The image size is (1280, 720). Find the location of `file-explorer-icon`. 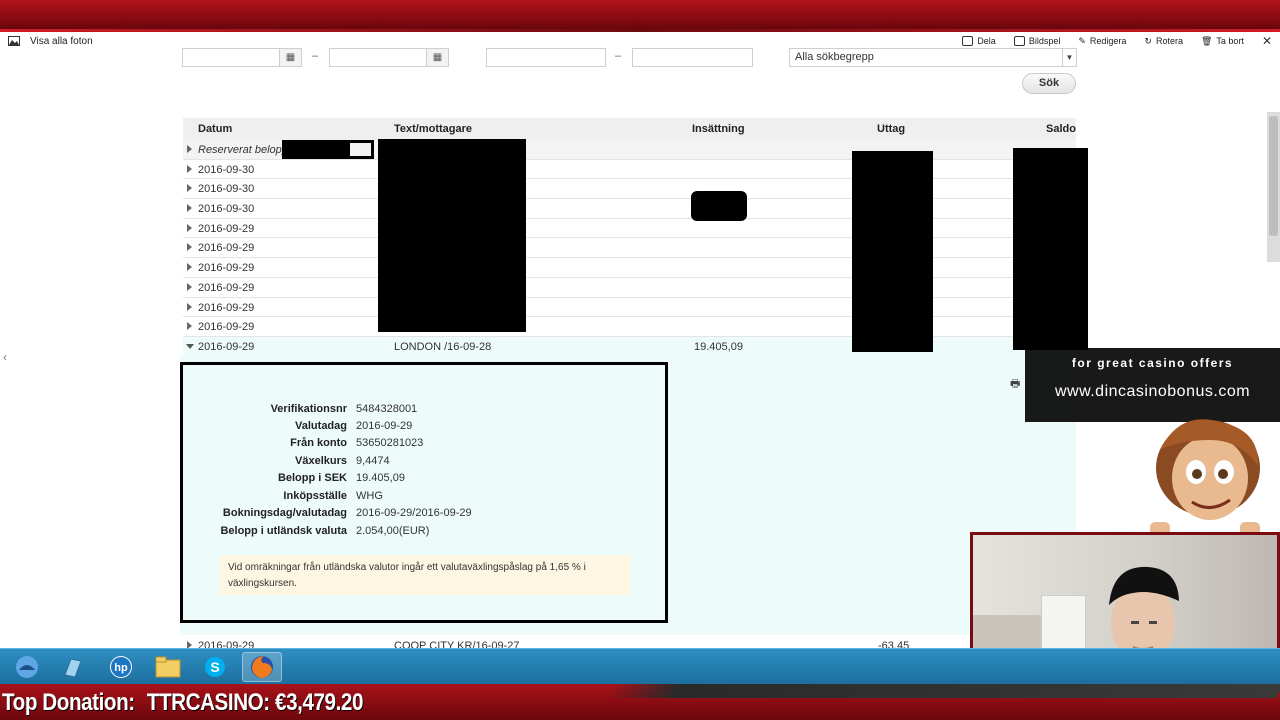

file-explorer-icon is located at coordinates (168, 667).